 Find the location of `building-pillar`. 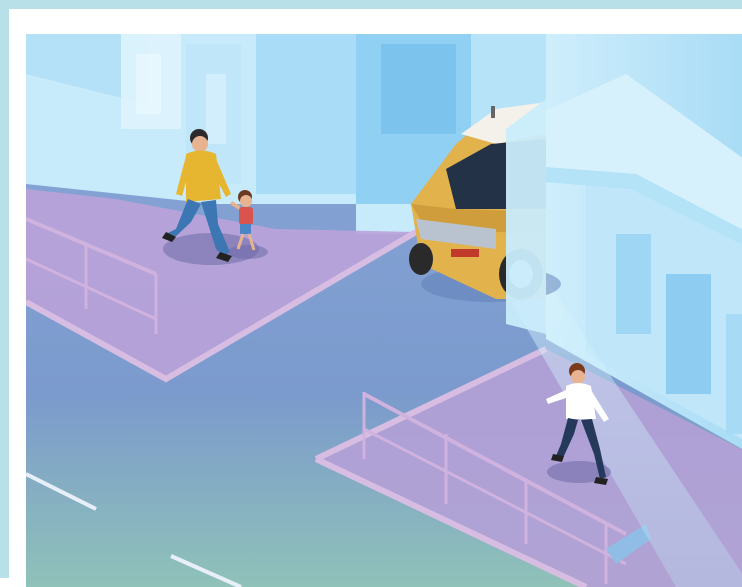

building-pillar is located at coordinates (526, 216).